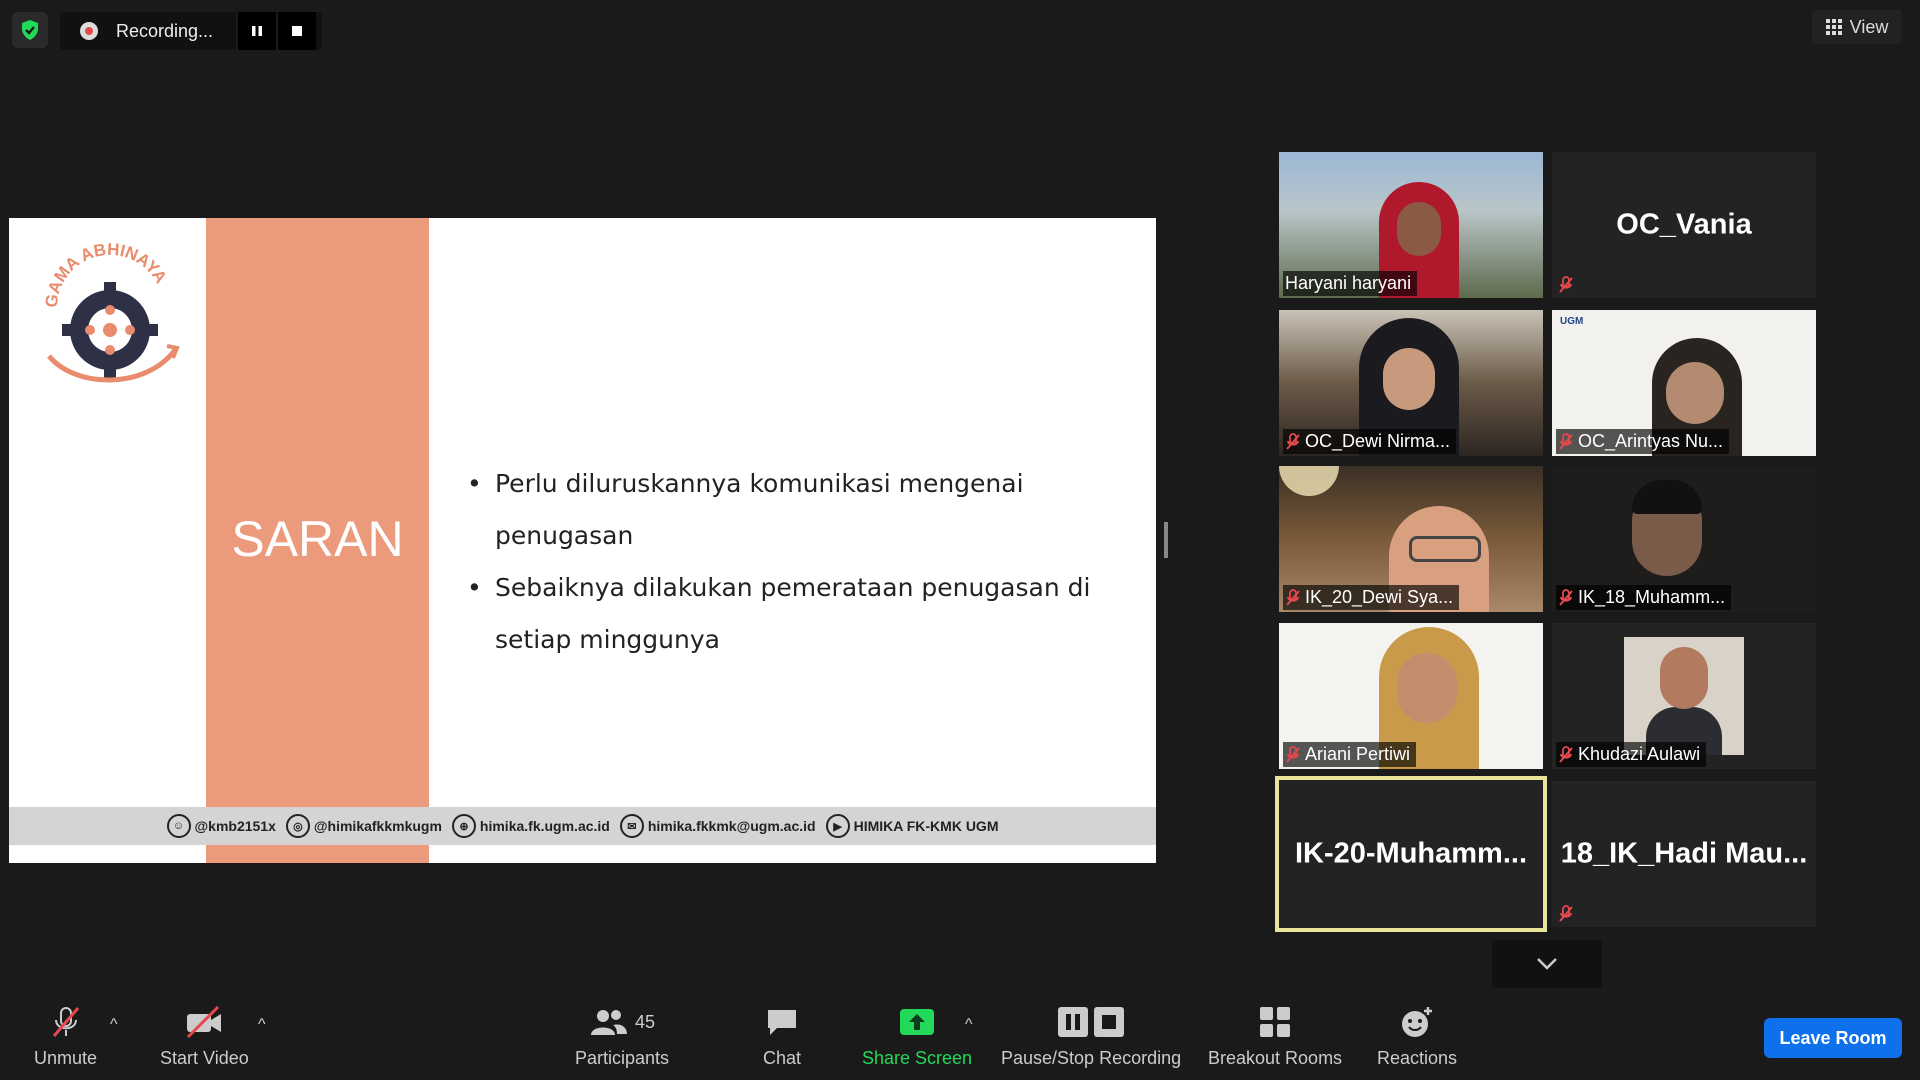 Image resolution: width=1920 pixels, height=1080 pixels. Describe the element at coordinates (1411, 696) in the screenshot. I see `participant-tile: Ariani Pertiwi` at that location.